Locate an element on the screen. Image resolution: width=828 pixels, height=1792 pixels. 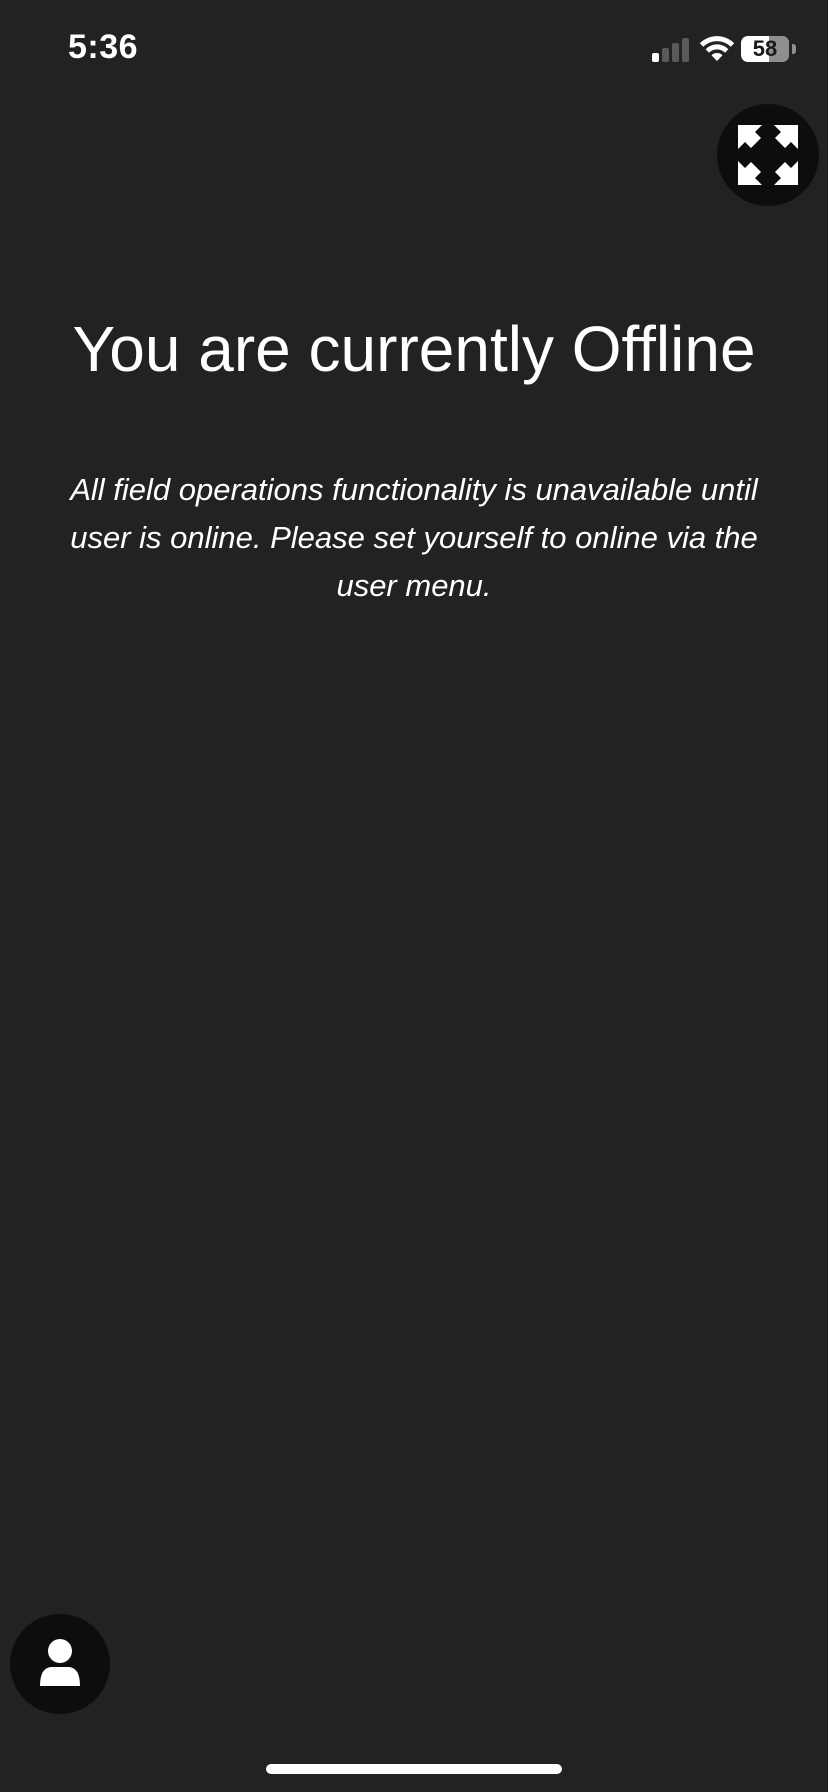
signal-icon is located at coordinates (672, 49).